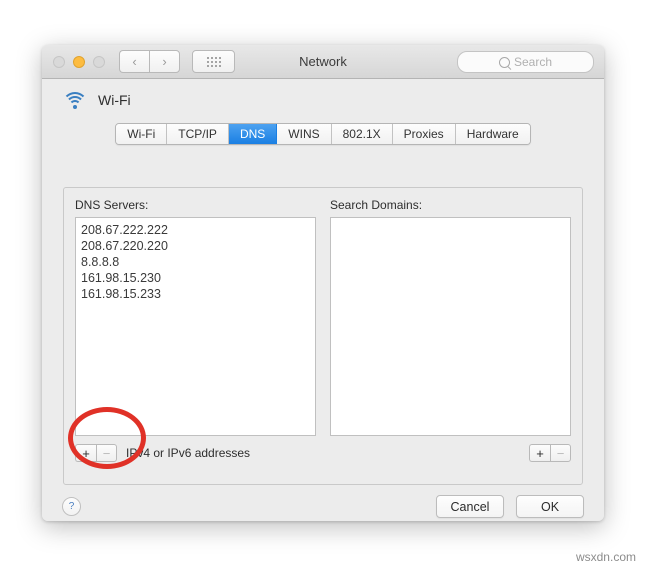 The image size is (645, 570). I want to click on navigation-buttons: ‹ ›, so click(149, 61).